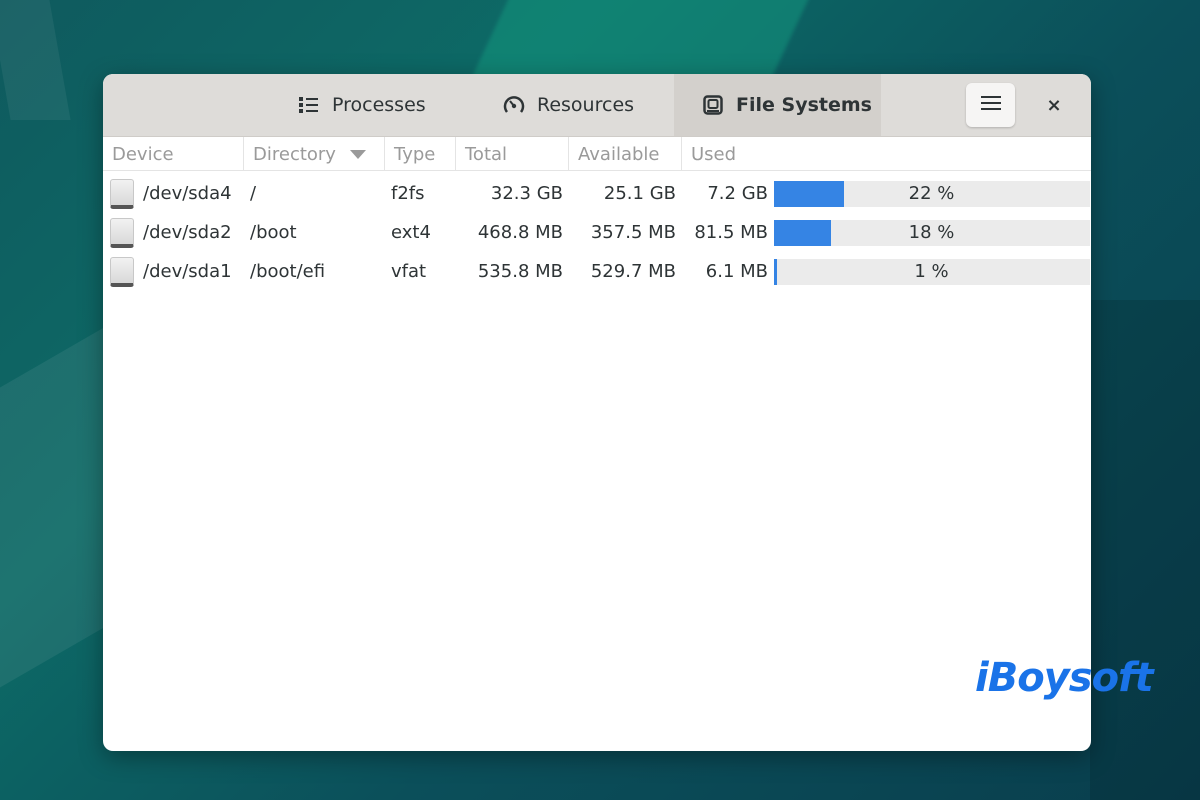  I want to click on tab-label: Processes, so click(379, 105).